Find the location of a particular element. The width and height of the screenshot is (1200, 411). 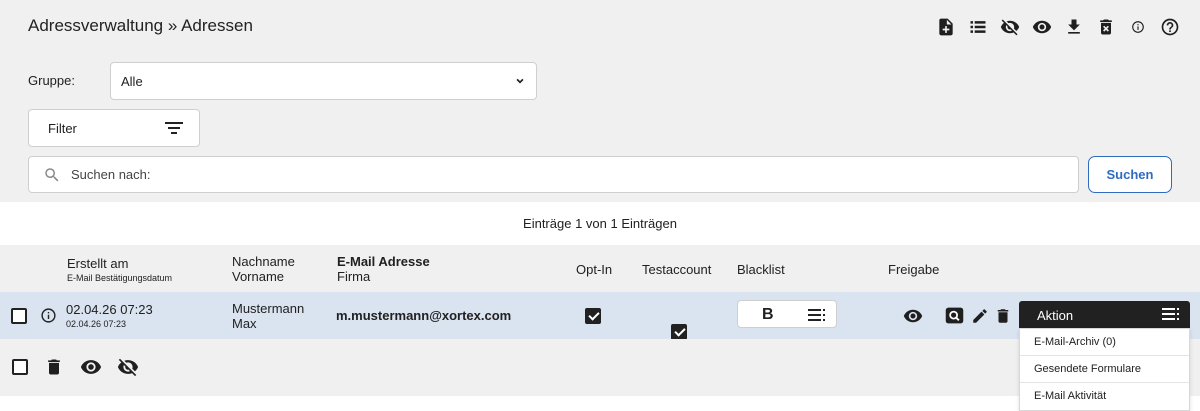

action-menu-label: Aktion is located at coordinates (1055, 315).